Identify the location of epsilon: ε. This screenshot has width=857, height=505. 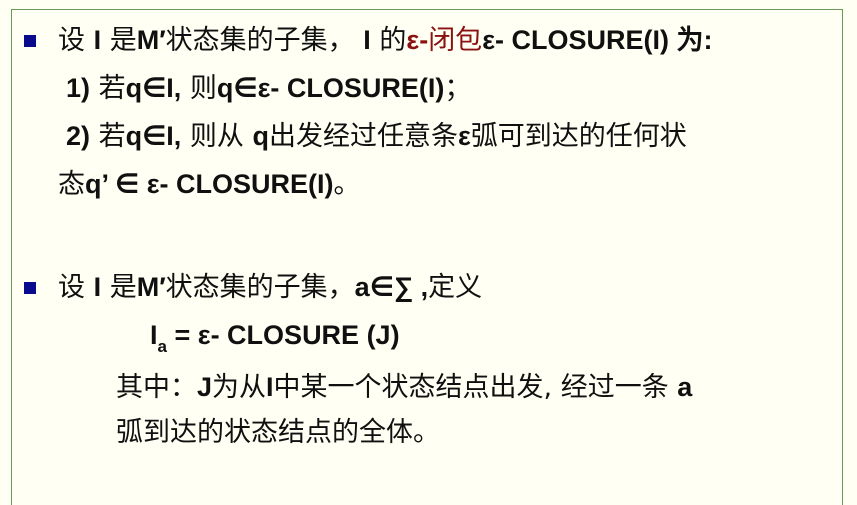
(464, 136).